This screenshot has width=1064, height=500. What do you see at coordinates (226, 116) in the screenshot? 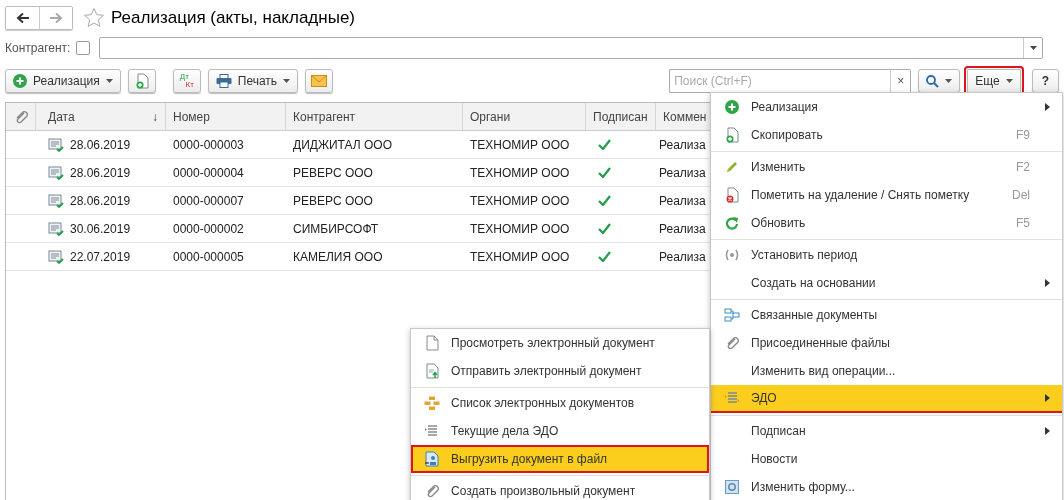
I see `column-header: Номер` at bounding box center [226, 116].